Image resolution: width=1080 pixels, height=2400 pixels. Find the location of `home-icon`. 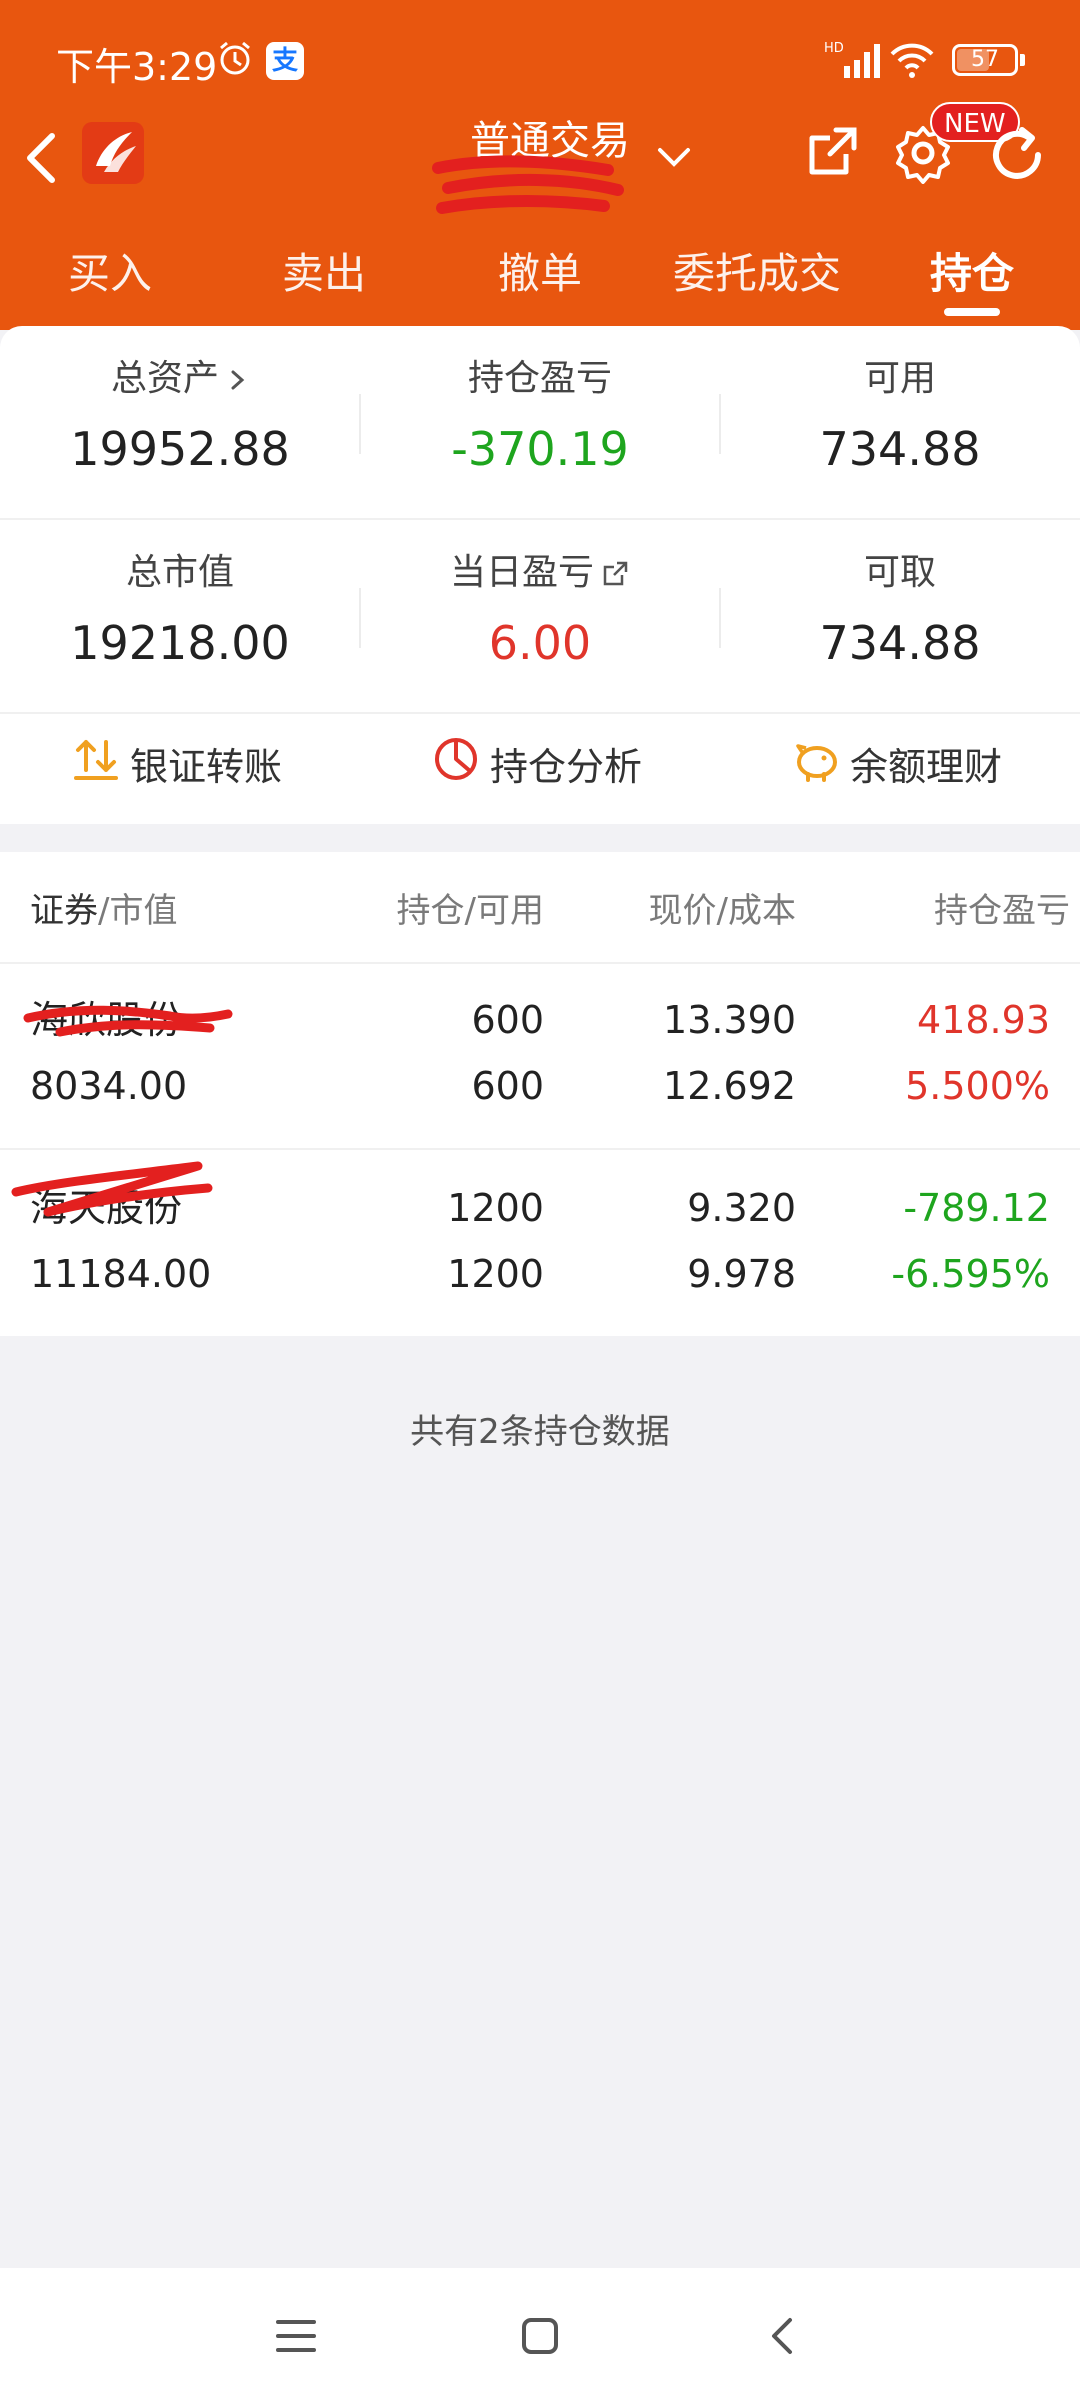

home-icon is located at coordinates (540, 2336).